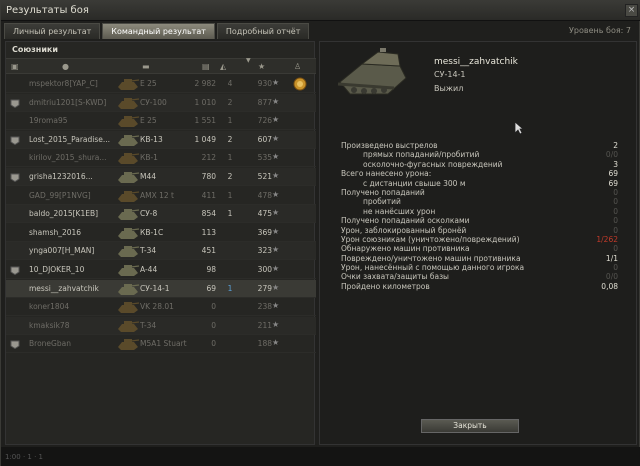 This screenshot has height=466, width=640. I want to click on damage-value: 1 049, so click(205, 139).